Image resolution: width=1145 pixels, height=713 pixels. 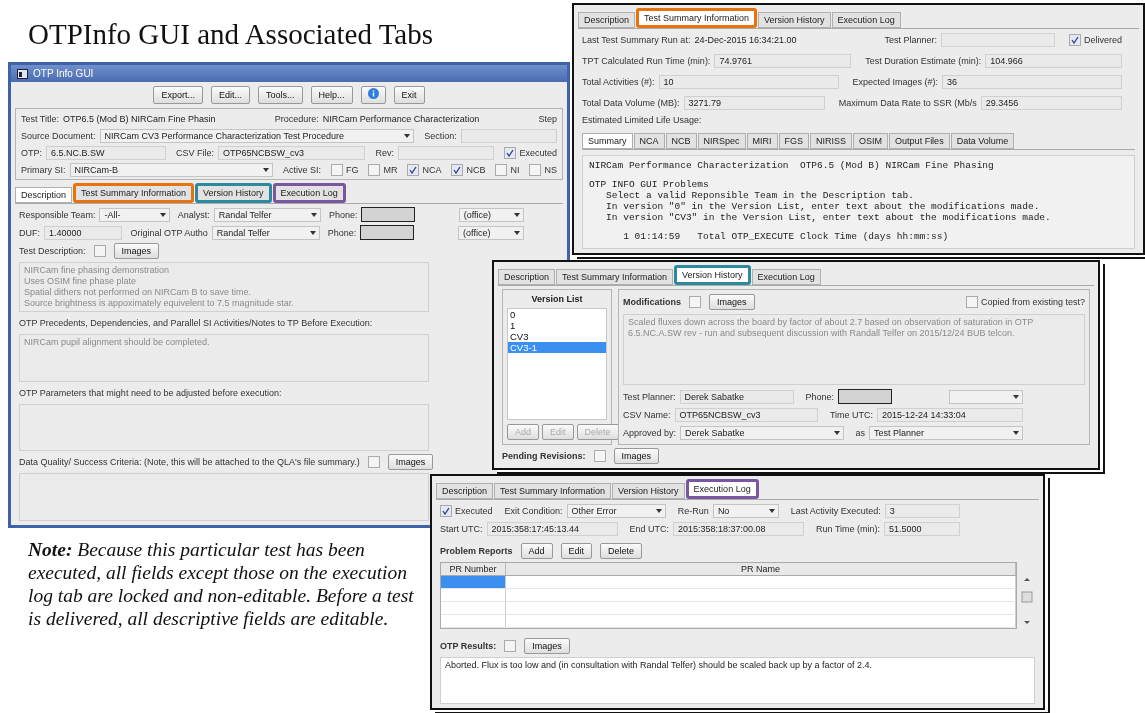 What do you see at coordinates (557, 325) in the screenshot?
I see `list-item: 1` at bounding box center [557, 325].